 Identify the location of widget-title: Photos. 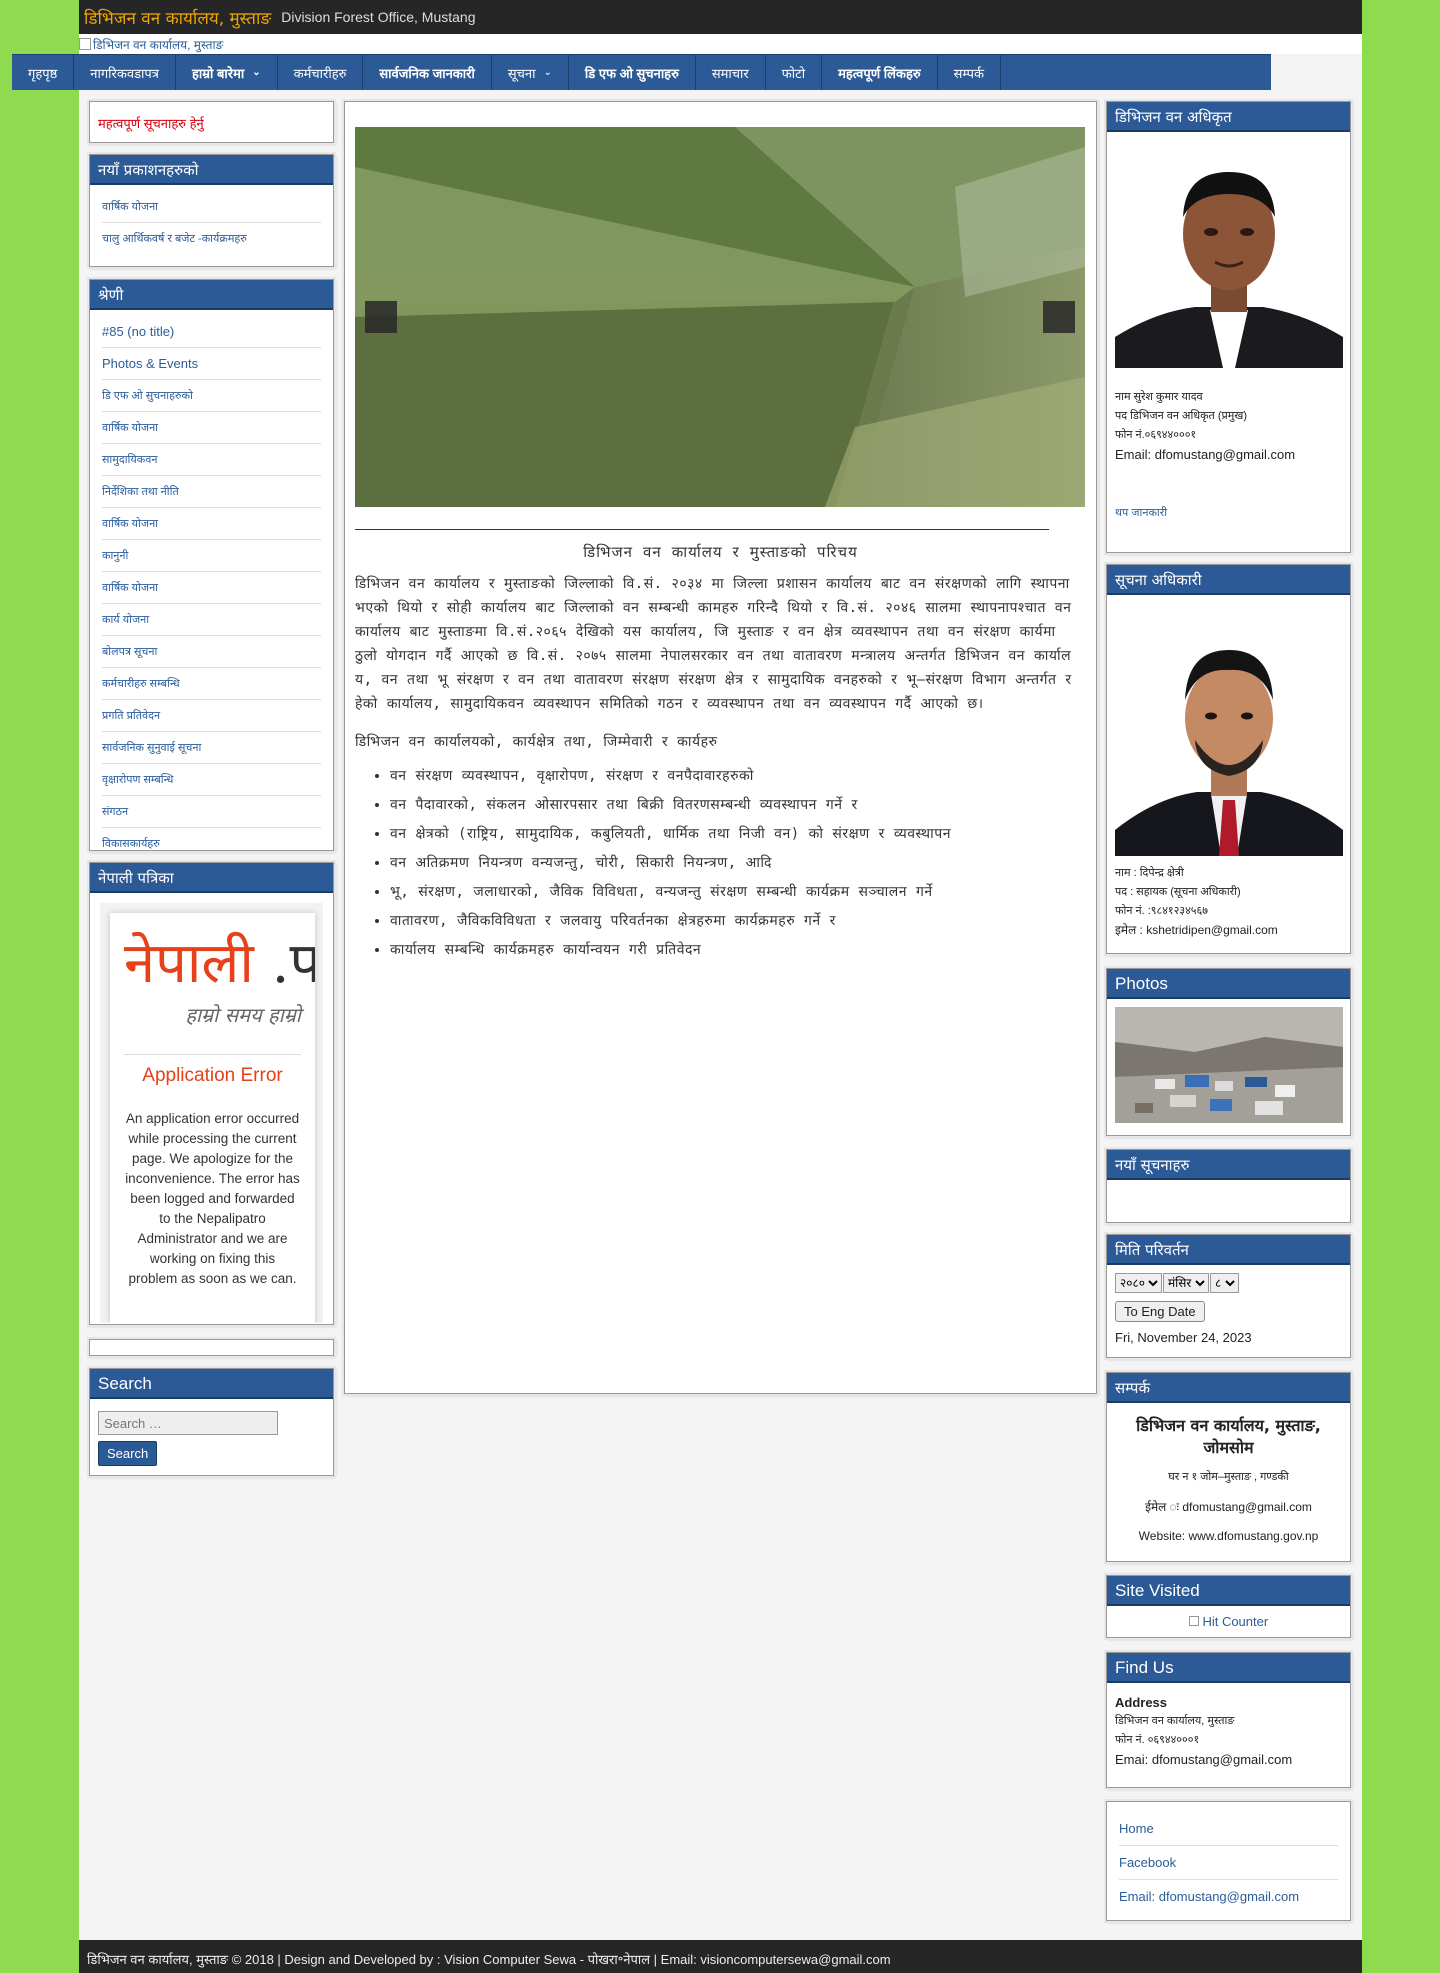
(1228, 984).